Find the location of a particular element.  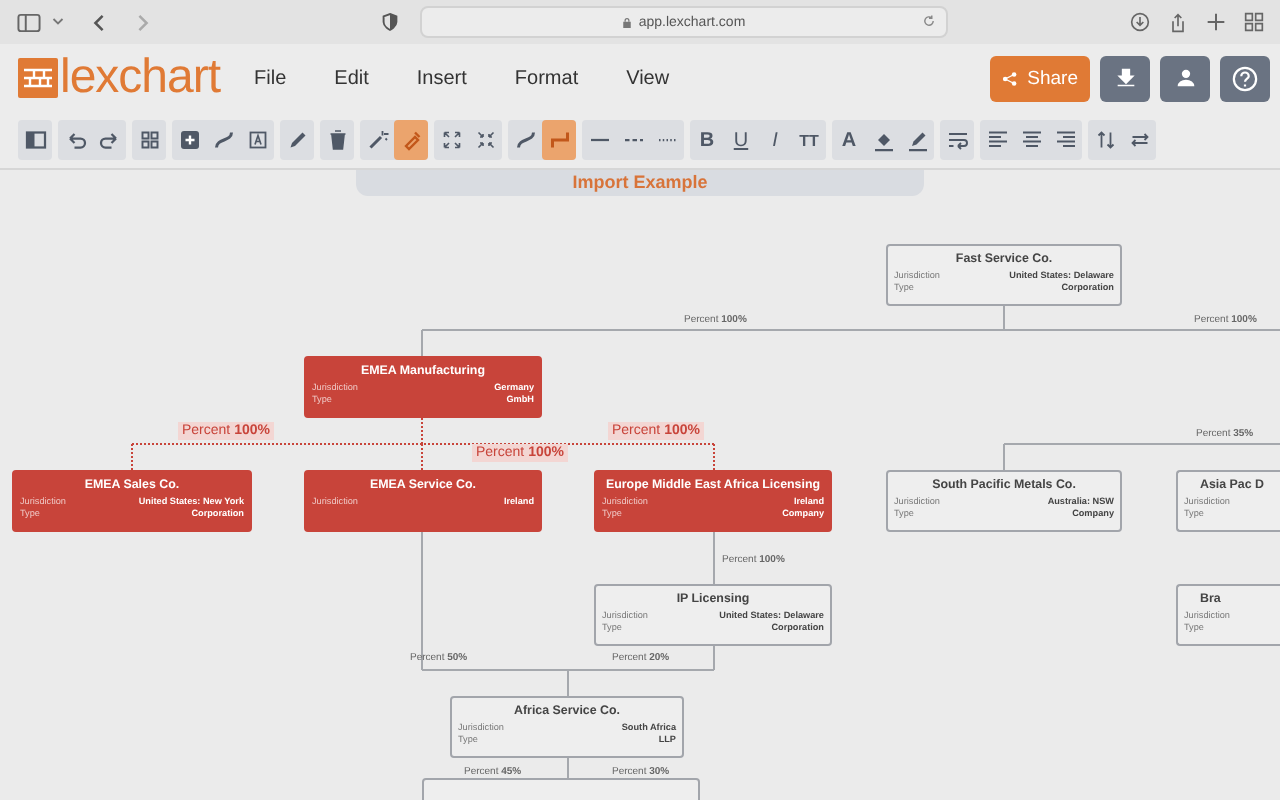

new-tab-icon is located at coordinates (1216, 22).